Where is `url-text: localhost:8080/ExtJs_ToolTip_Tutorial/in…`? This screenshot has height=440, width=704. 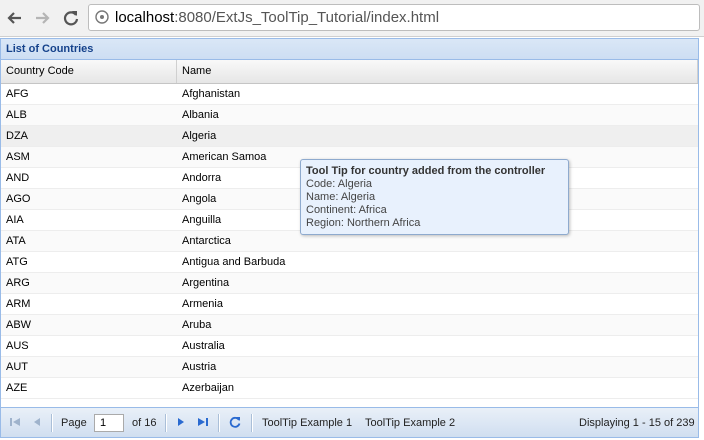 url-text: localhost:8080/ExtJs_ToolTip_Tutorial/in… is located at coordinates (277, 17).